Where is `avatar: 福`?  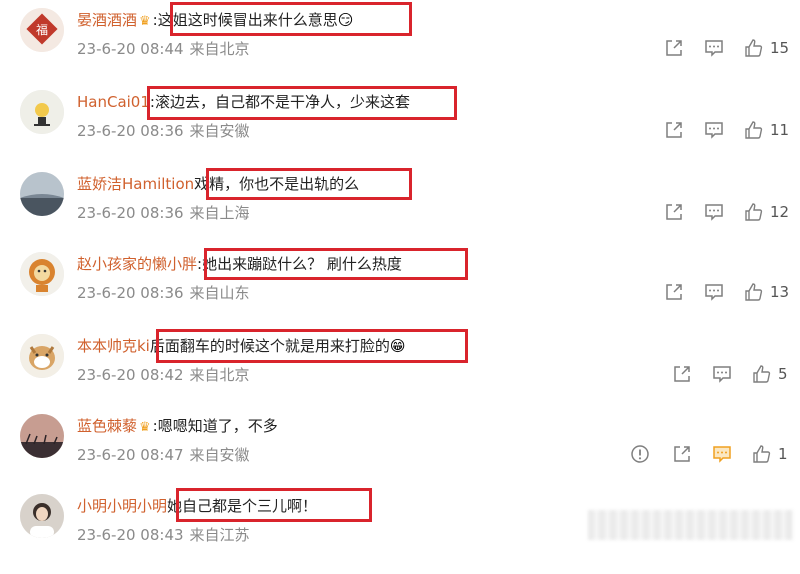
avatar: 福 is located at coordinates (42, 30).